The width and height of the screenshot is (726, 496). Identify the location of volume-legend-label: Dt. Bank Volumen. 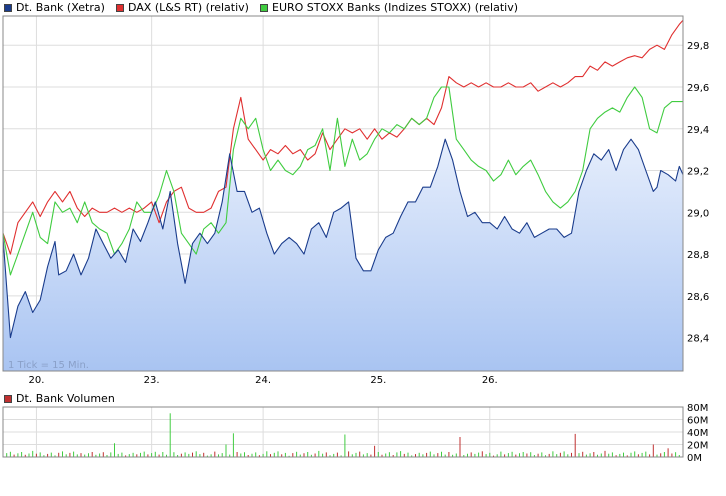
(65, 398).